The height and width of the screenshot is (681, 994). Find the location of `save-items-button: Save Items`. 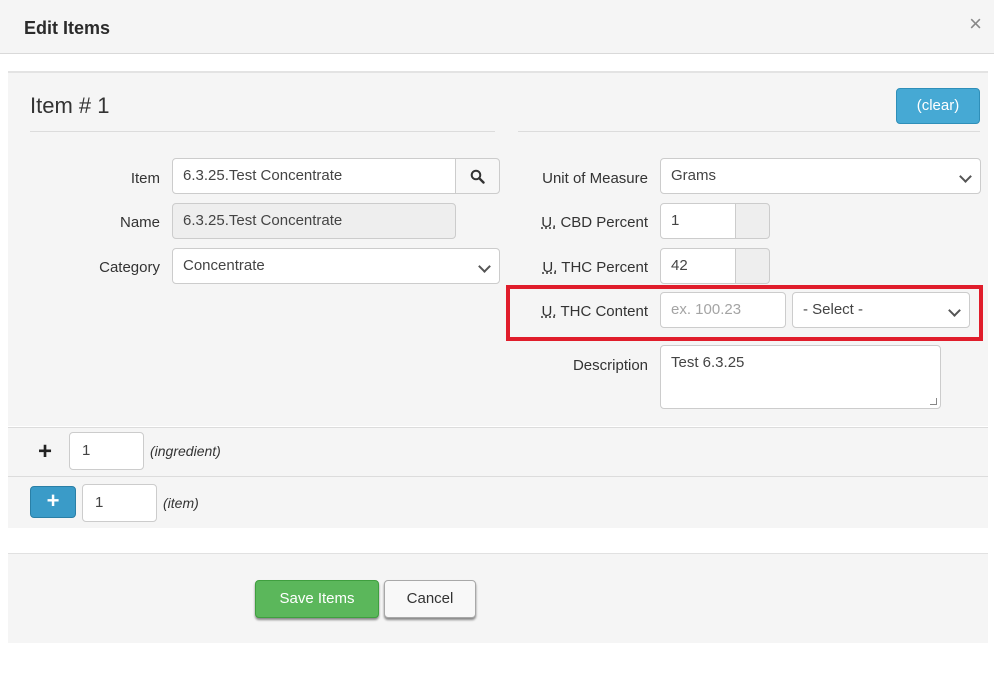

save-items-button: Save Items is located at coordinates (317, 599).